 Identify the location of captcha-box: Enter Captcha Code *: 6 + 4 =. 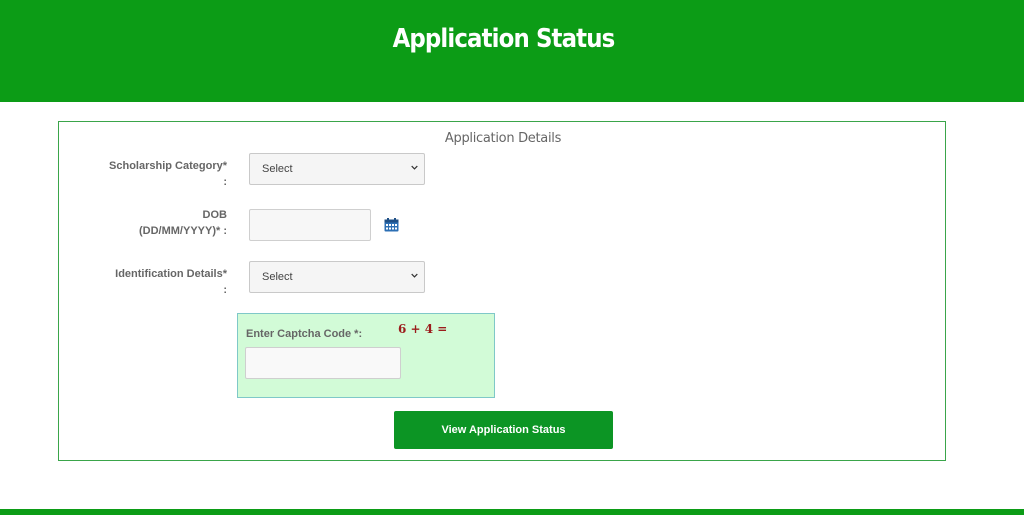
(366, 355).